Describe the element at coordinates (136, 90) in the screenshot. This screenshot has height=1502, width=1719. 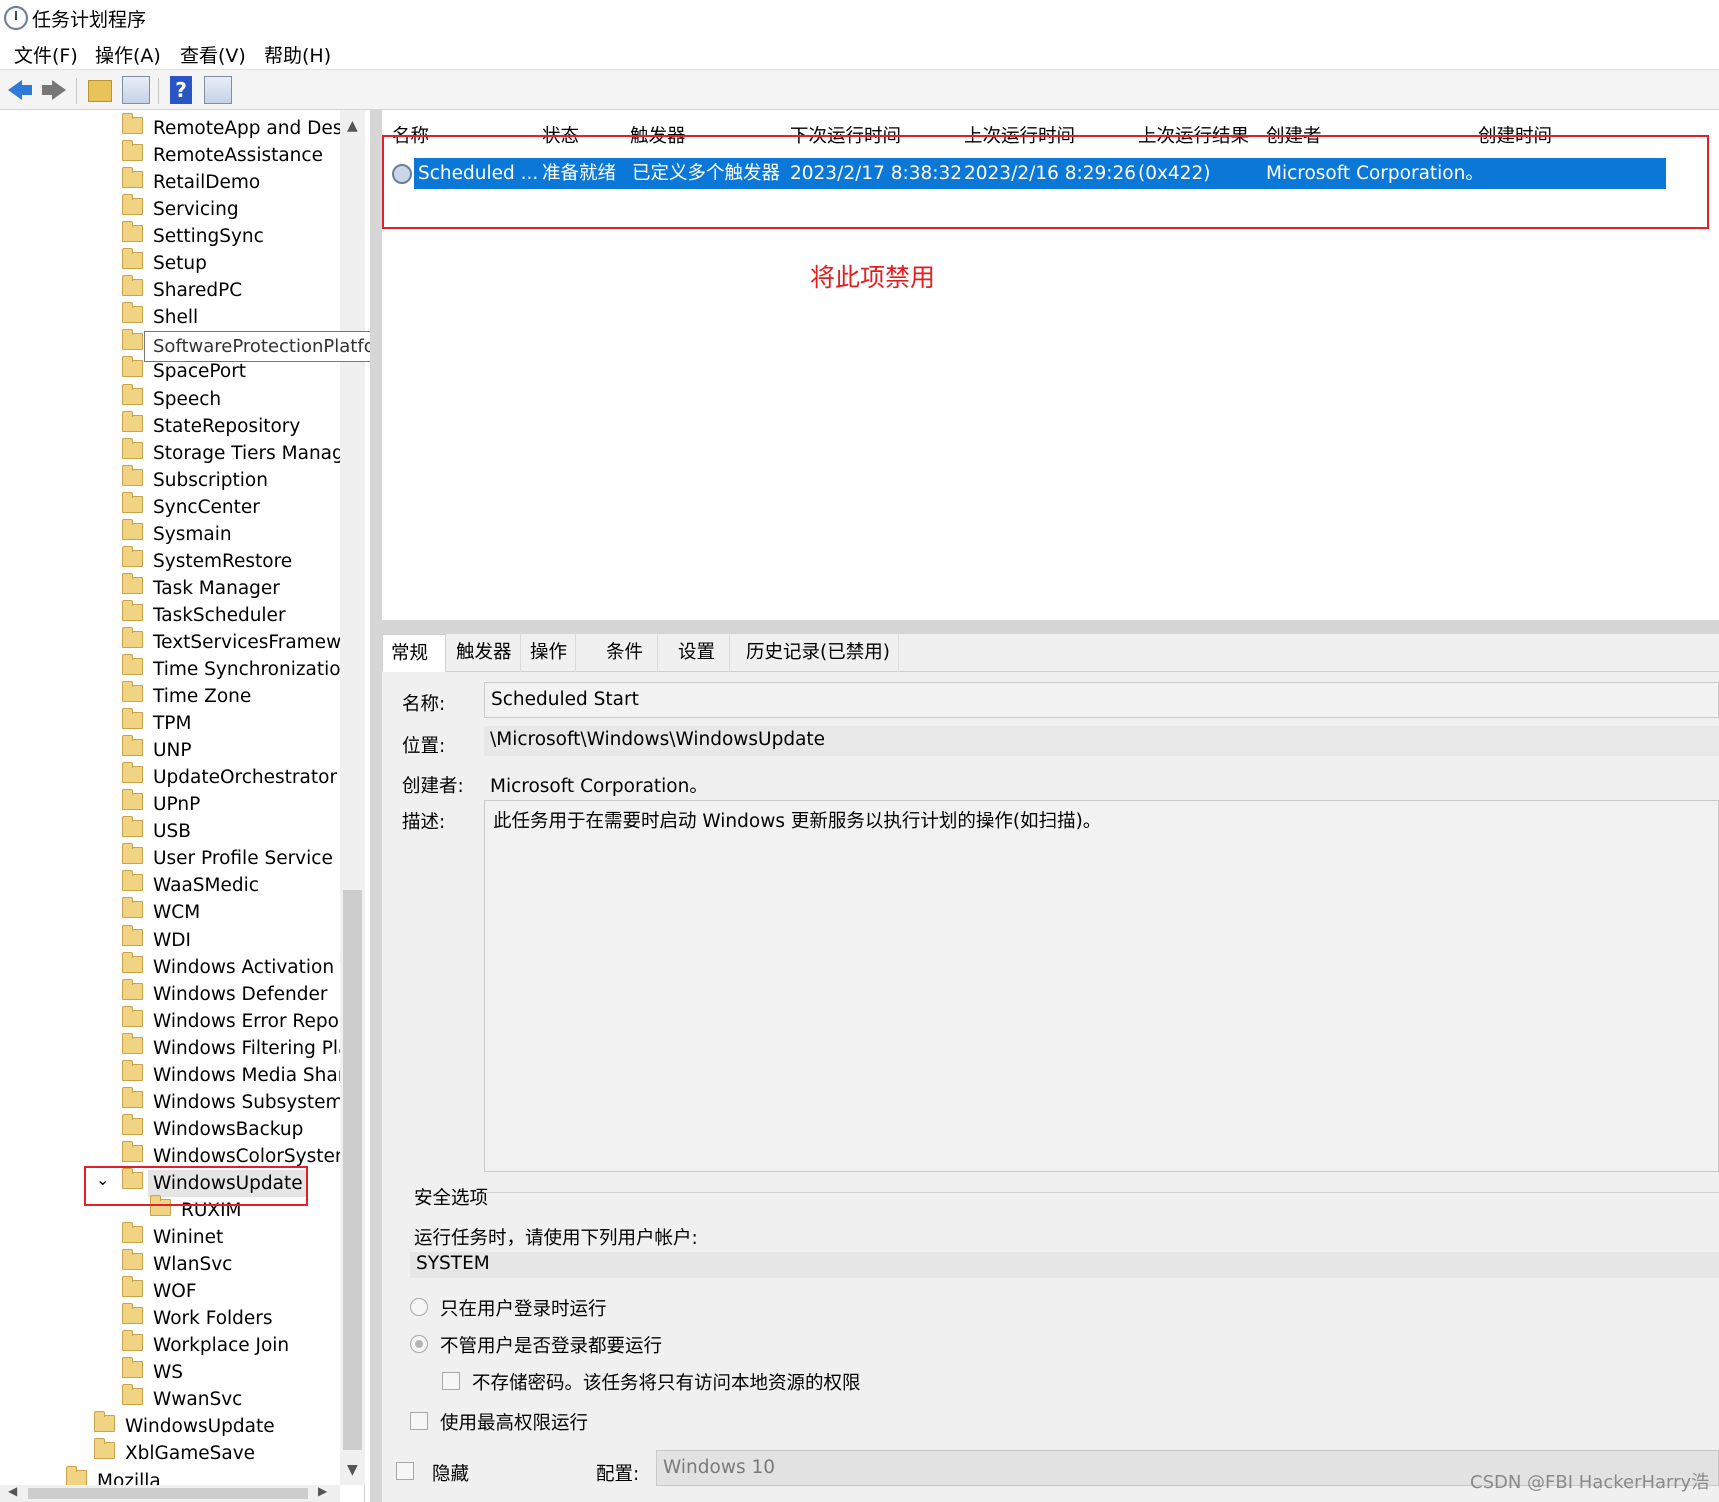
I see `show-hide-console-tree-button` at that location.